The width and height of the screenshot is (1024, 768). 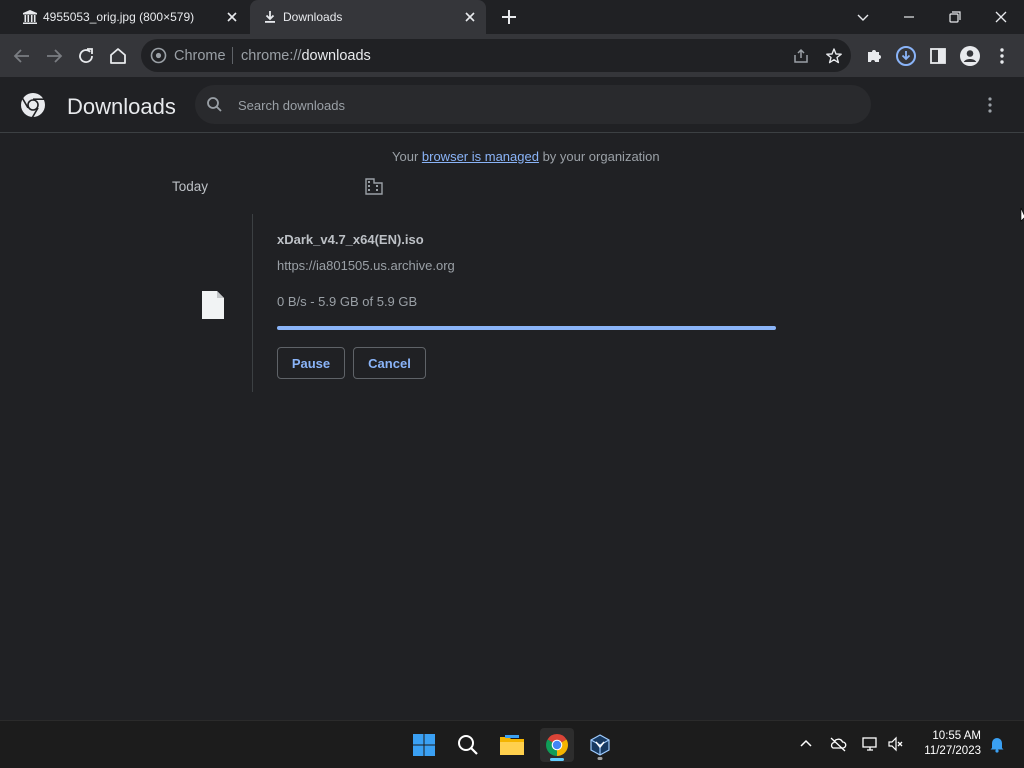 What do you see at coordinates (374, 171) in the screenshot?
I see `building-icon` at bounding box center [374, 171].